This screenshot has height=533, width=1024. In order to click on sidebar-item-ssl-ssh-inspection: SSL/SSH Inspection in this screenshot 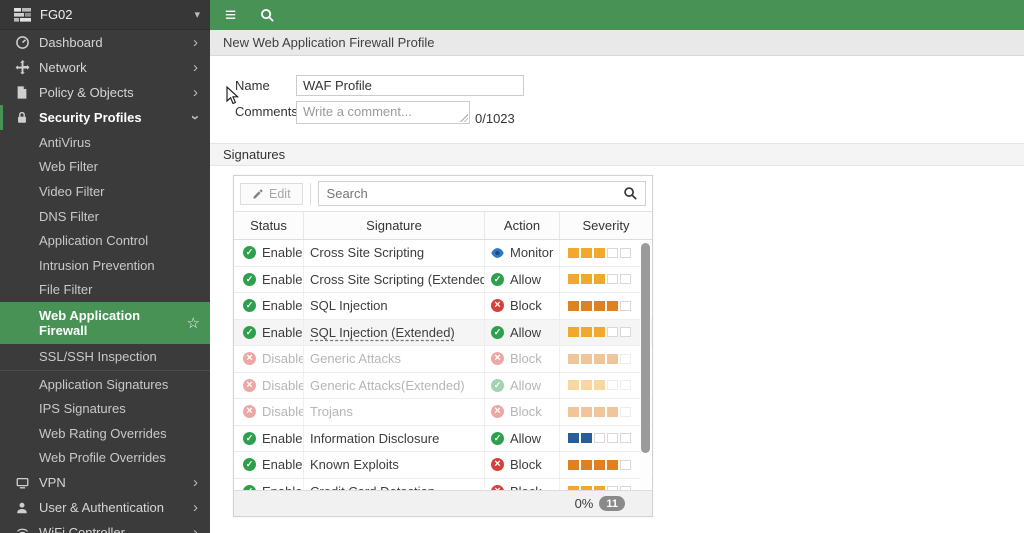, I will do `click(105, 356)`.